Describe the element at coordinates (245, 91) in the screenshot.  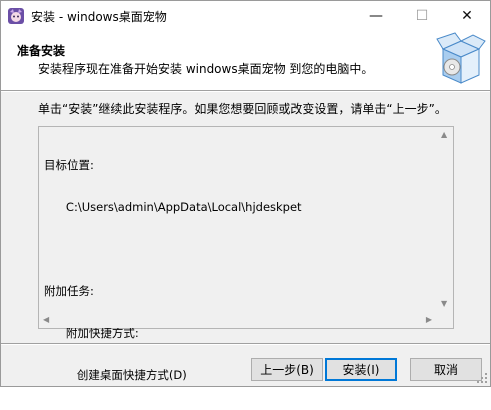
I see `header-divider-highlight` at that location.